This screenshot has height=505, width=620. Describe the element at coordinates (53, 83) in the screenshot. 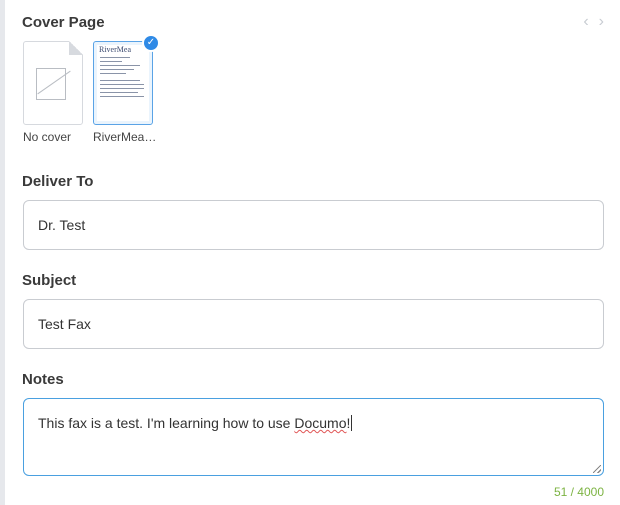

I see `no-cover-thumbnail` at that location.